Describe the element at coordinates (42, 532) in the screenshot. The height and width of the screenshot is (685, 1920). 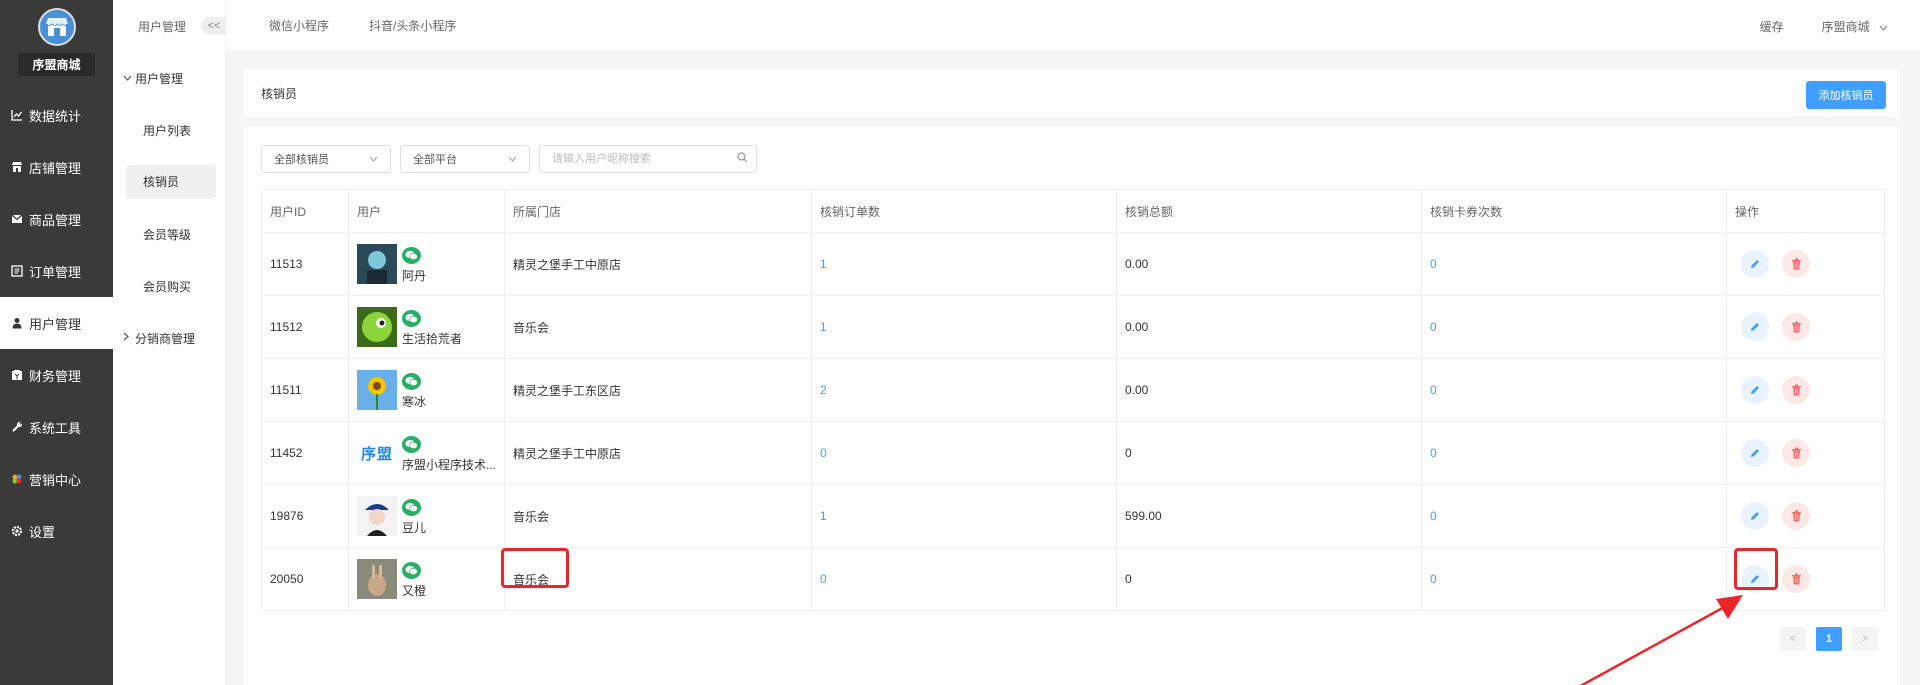
I see `sidebar-item-label: 设置` at that location.